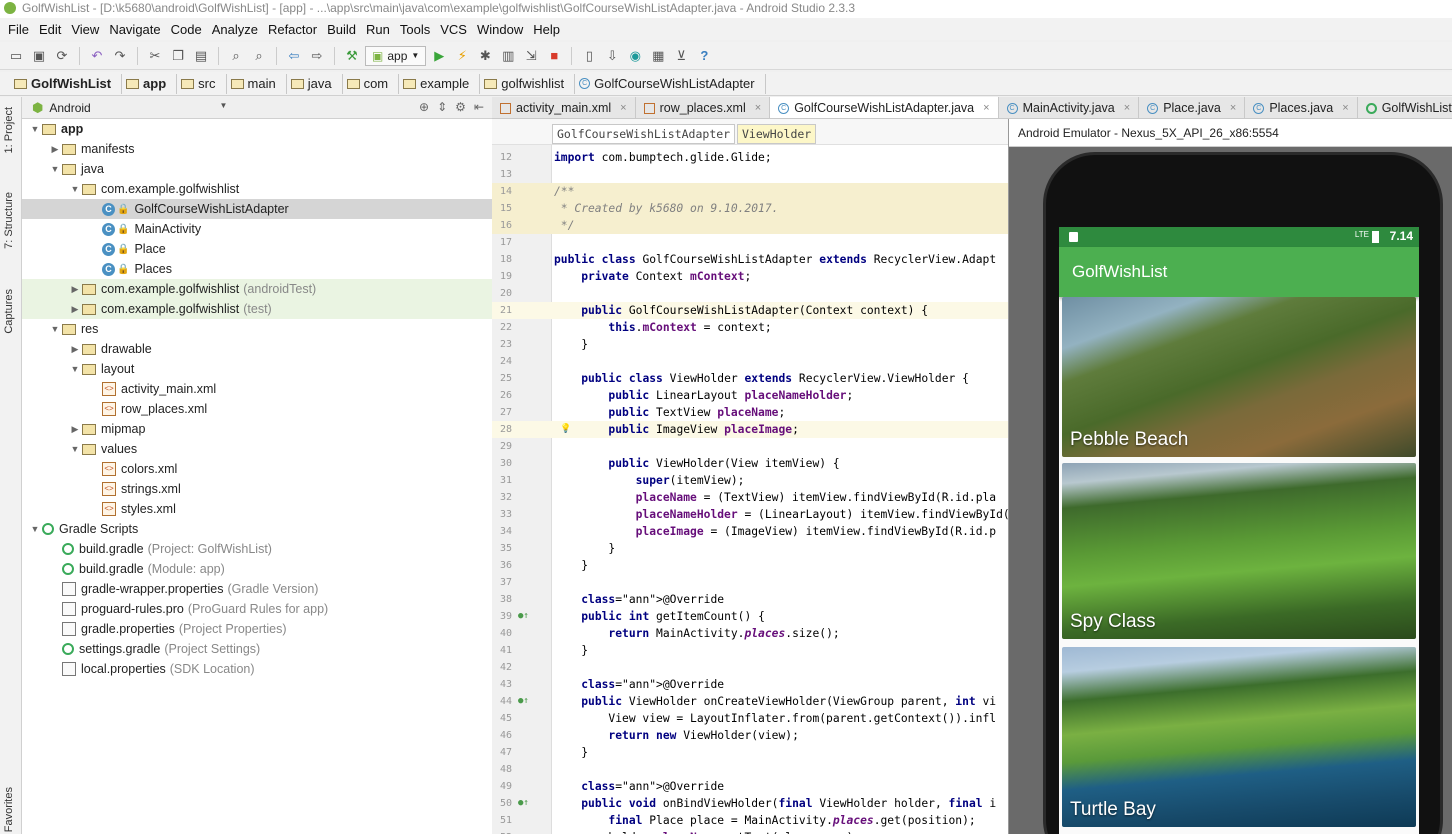  What do you see at coordinates (39, 56) in the screenshot?
I see `save-all-icon: ▣` at bounding box center [39, 56].